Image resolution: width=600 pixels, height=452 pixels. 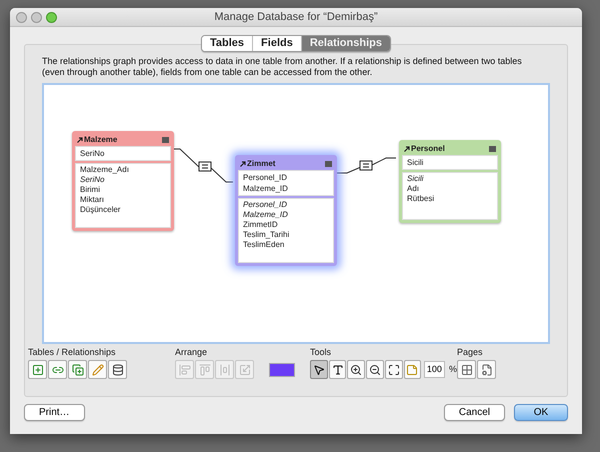 What do you see at coordinates (282, 369) in the screenshot?
I see `color-swatch` at bounding box center [282, 369].